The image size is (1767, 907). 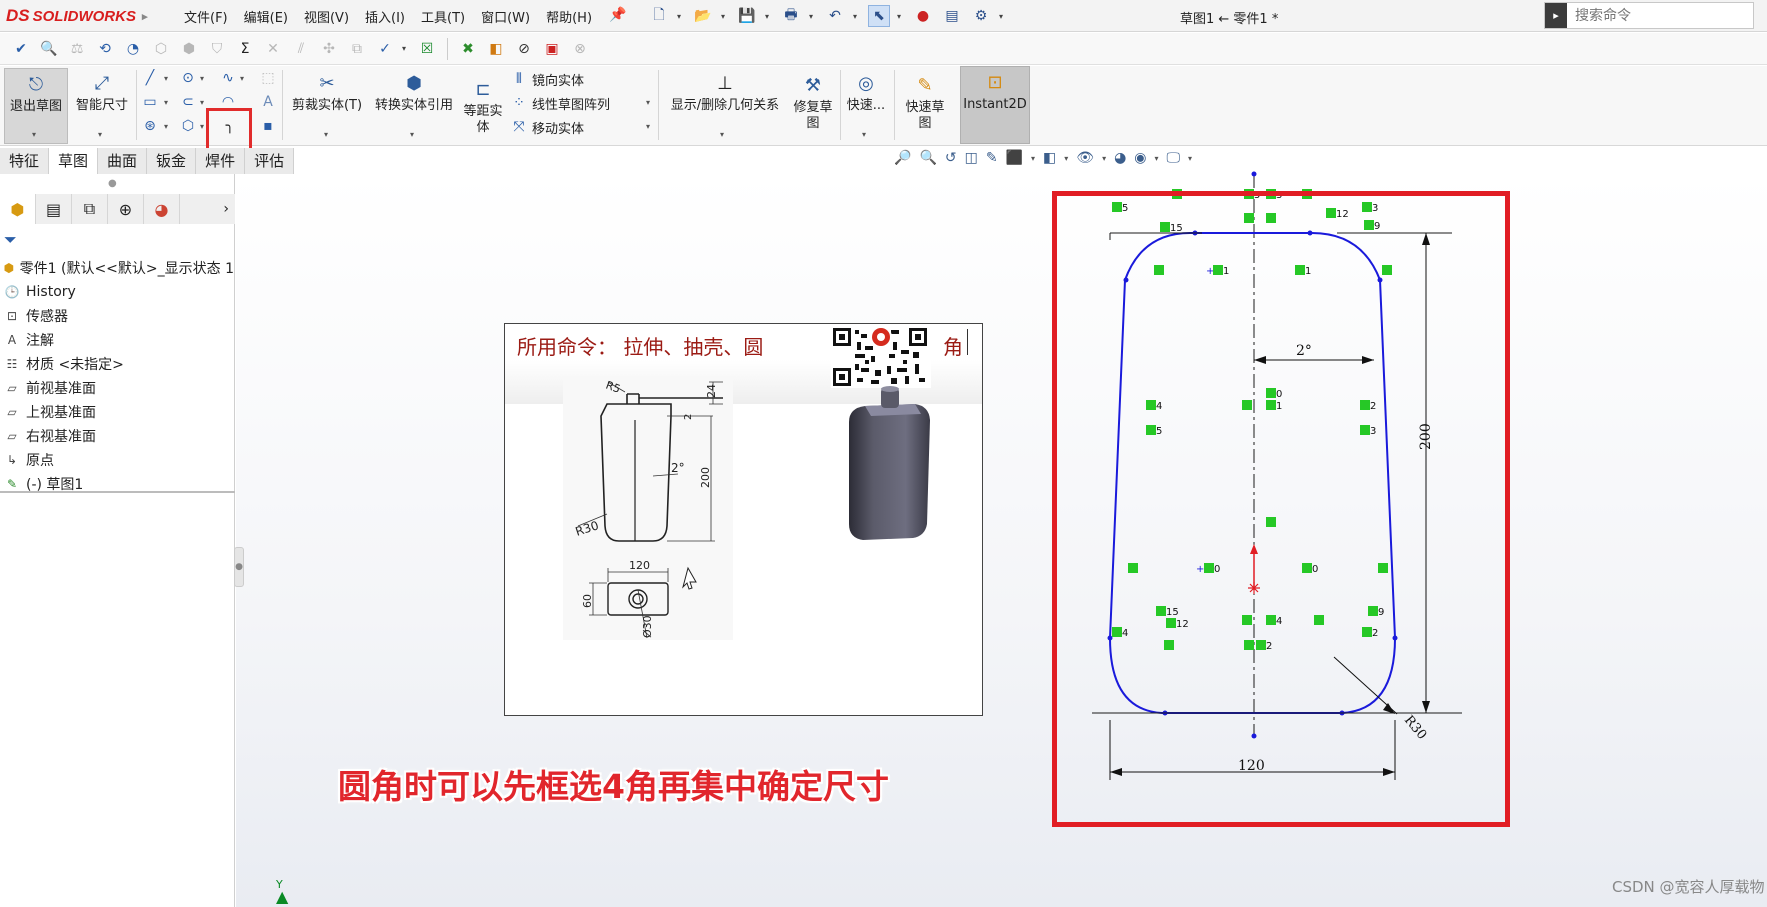 What do you see at coordinates (188, 78) in the screenshot?
I see `circle-icon: ⊙` at bounding box center [188, 78].